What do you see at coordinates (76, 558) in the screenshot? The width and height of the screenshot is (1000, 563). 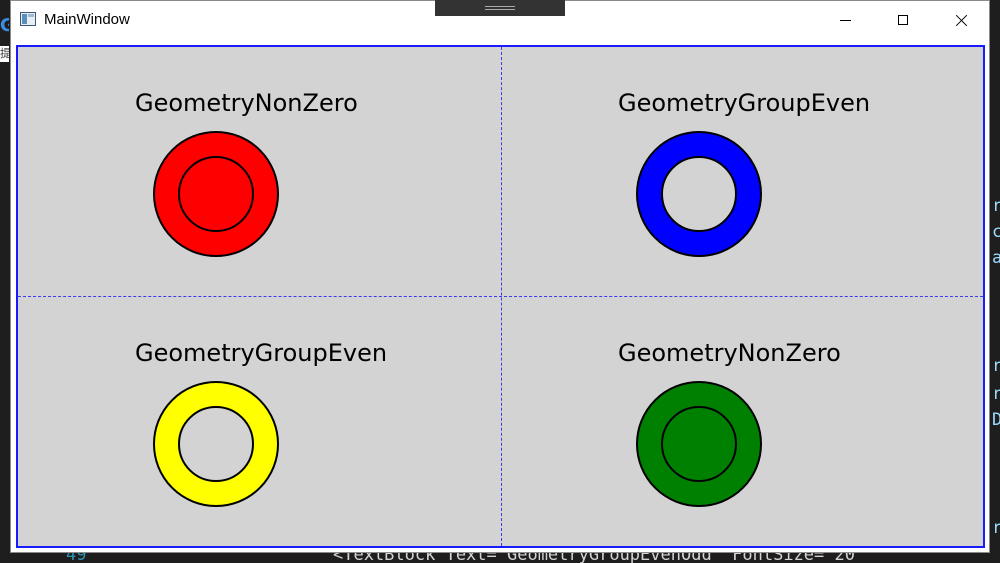 I see `line-number: 49` at bounding box center [76, 558].